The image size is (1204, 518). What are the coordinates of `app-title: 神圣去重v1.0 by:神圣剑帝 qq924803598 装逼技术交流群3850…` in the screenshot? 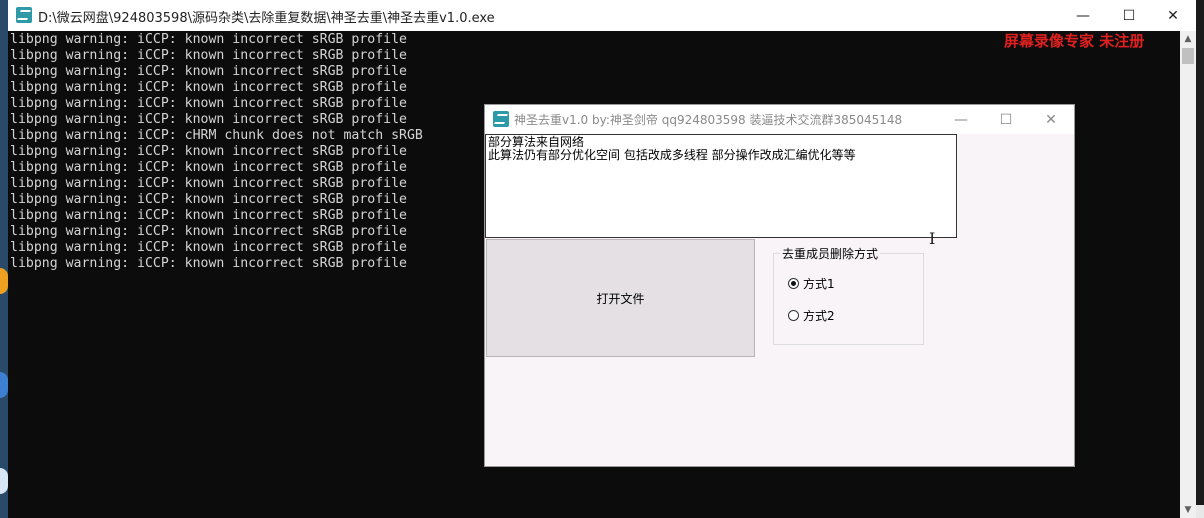 It's located at (708, 120).